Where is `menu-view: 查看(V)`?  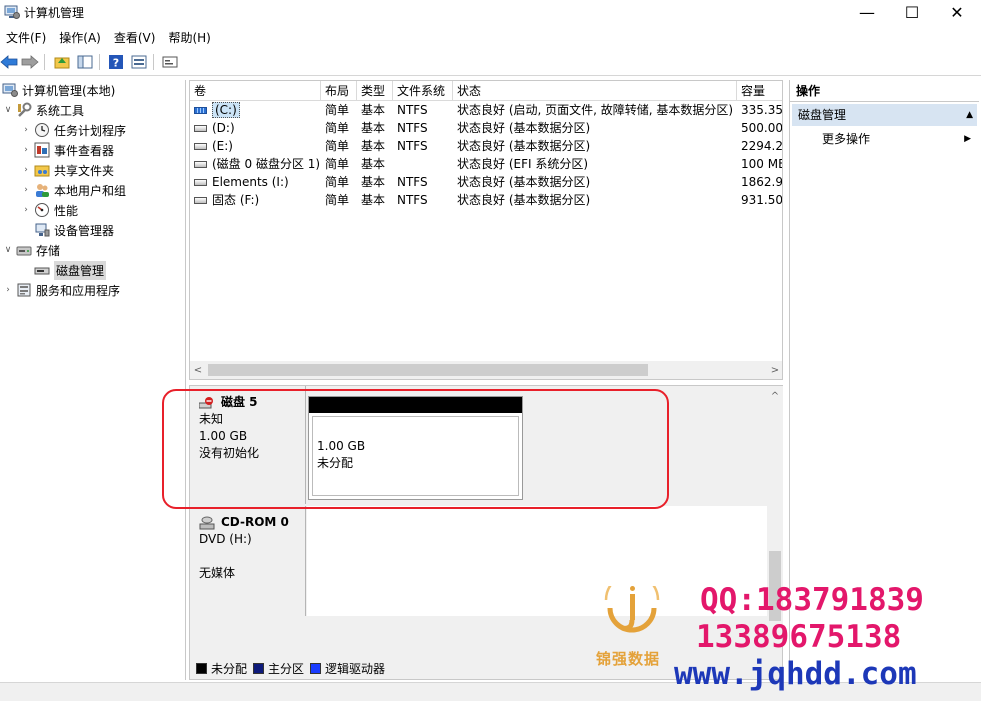
menu-view: 查看(V) is located at coordinates (135, 38).